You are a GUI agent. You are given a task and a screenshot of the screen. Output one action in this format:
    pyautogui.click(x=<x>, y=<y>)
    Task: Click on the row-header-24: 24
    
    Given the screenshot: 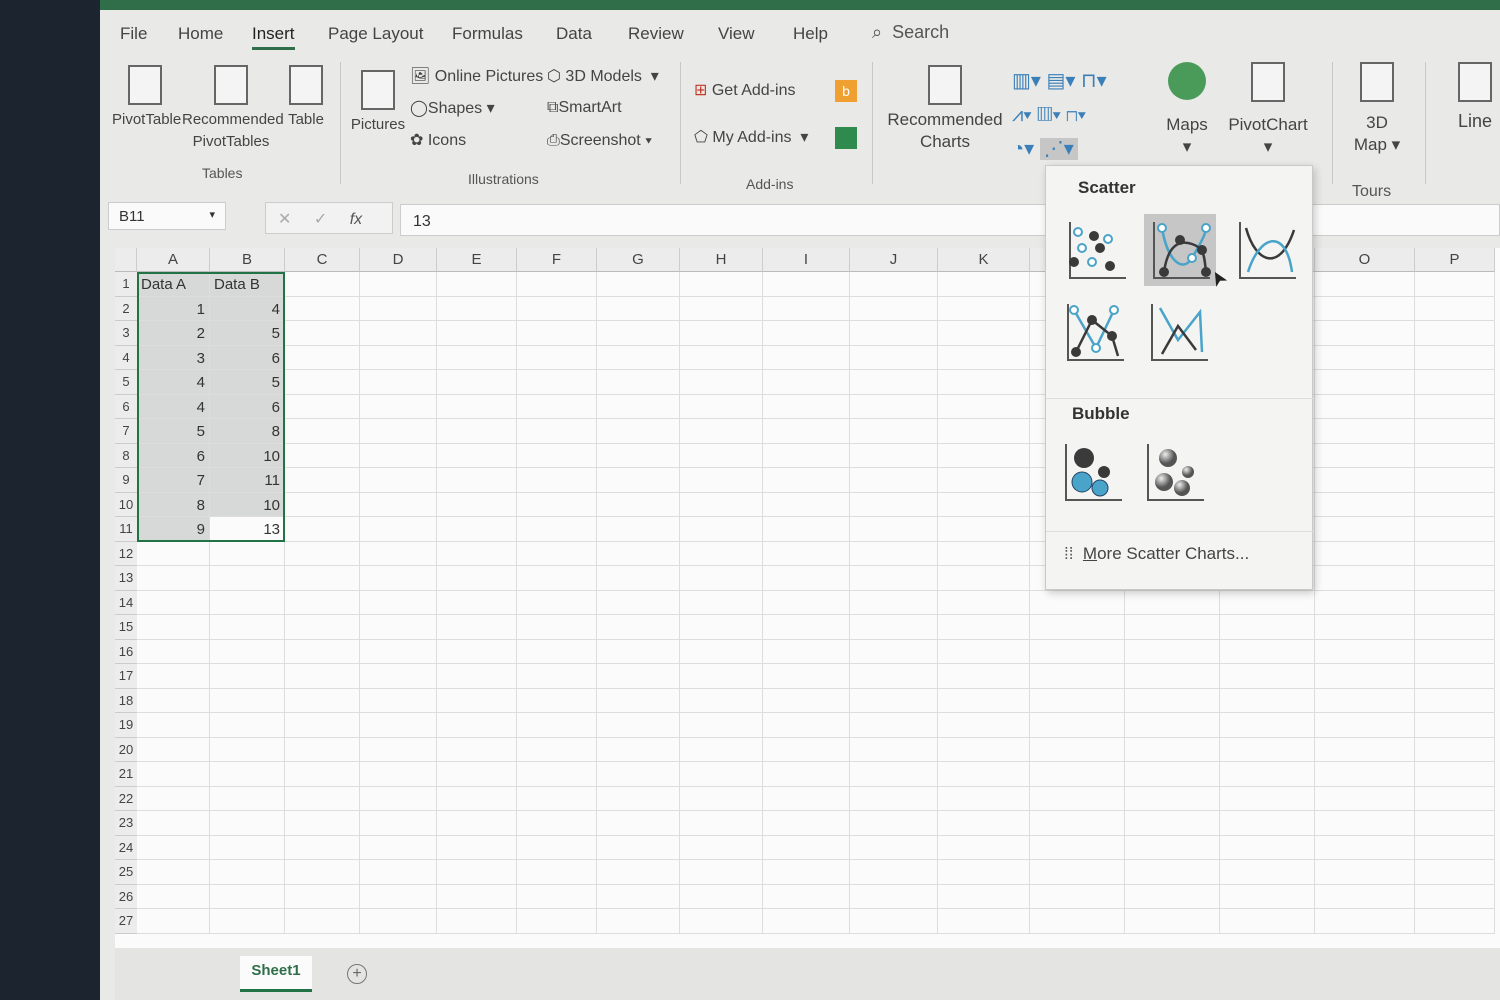 What is the action you would take?
    pyautogui.click(x=126, y=847)
    